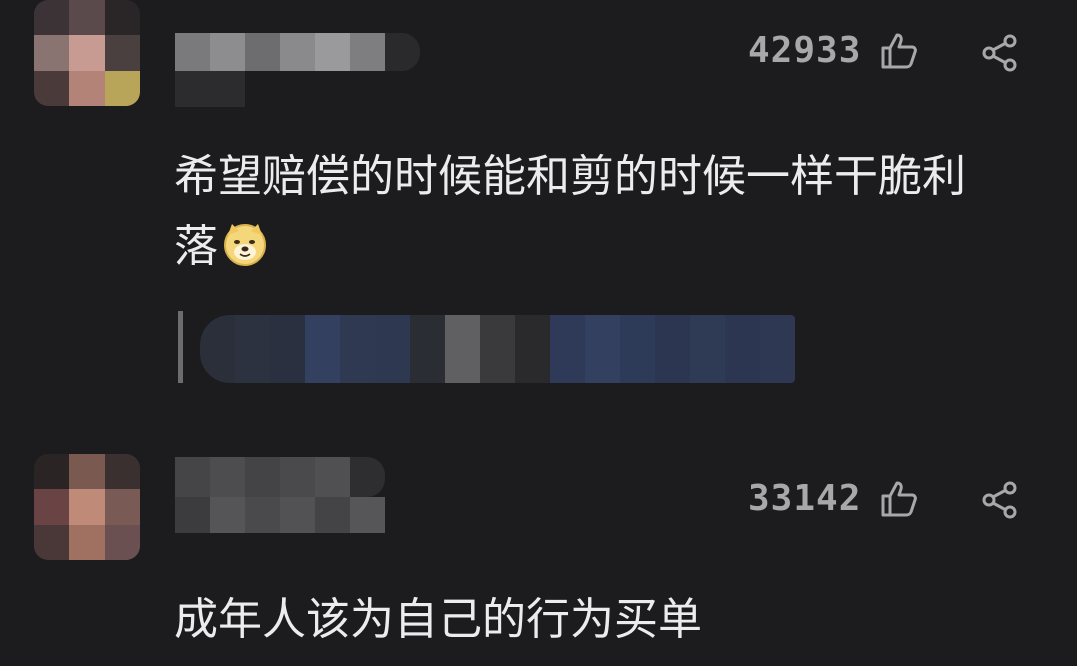 This screenshot has width=1077, height=666. I want to click on reply-preview-blurred, so click(498, 347).